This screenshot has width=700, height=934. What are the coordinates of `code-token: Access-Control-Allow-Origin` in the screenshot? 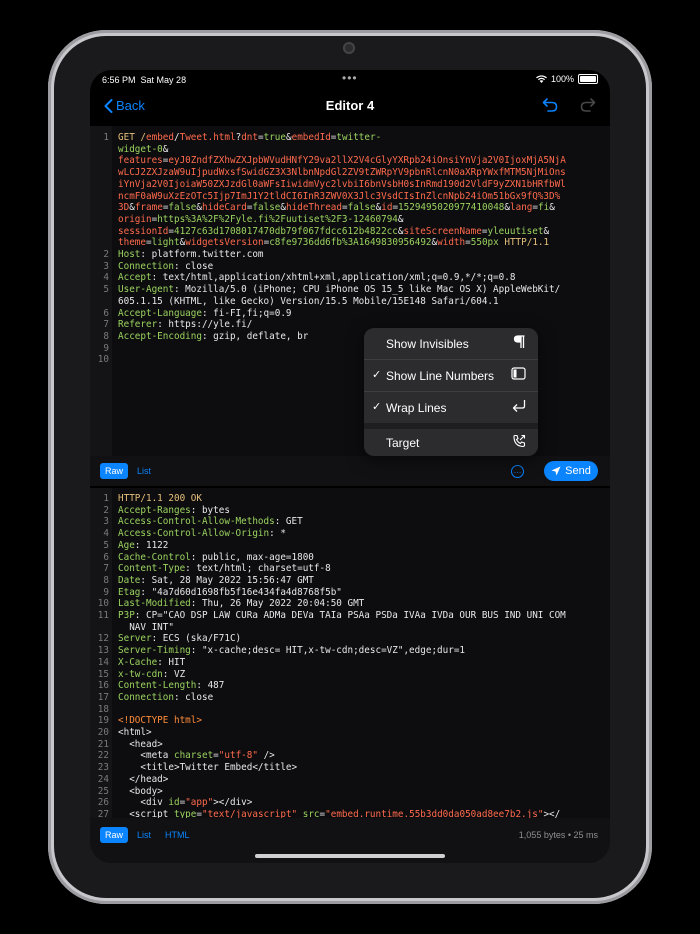 It's located at (194, 534).